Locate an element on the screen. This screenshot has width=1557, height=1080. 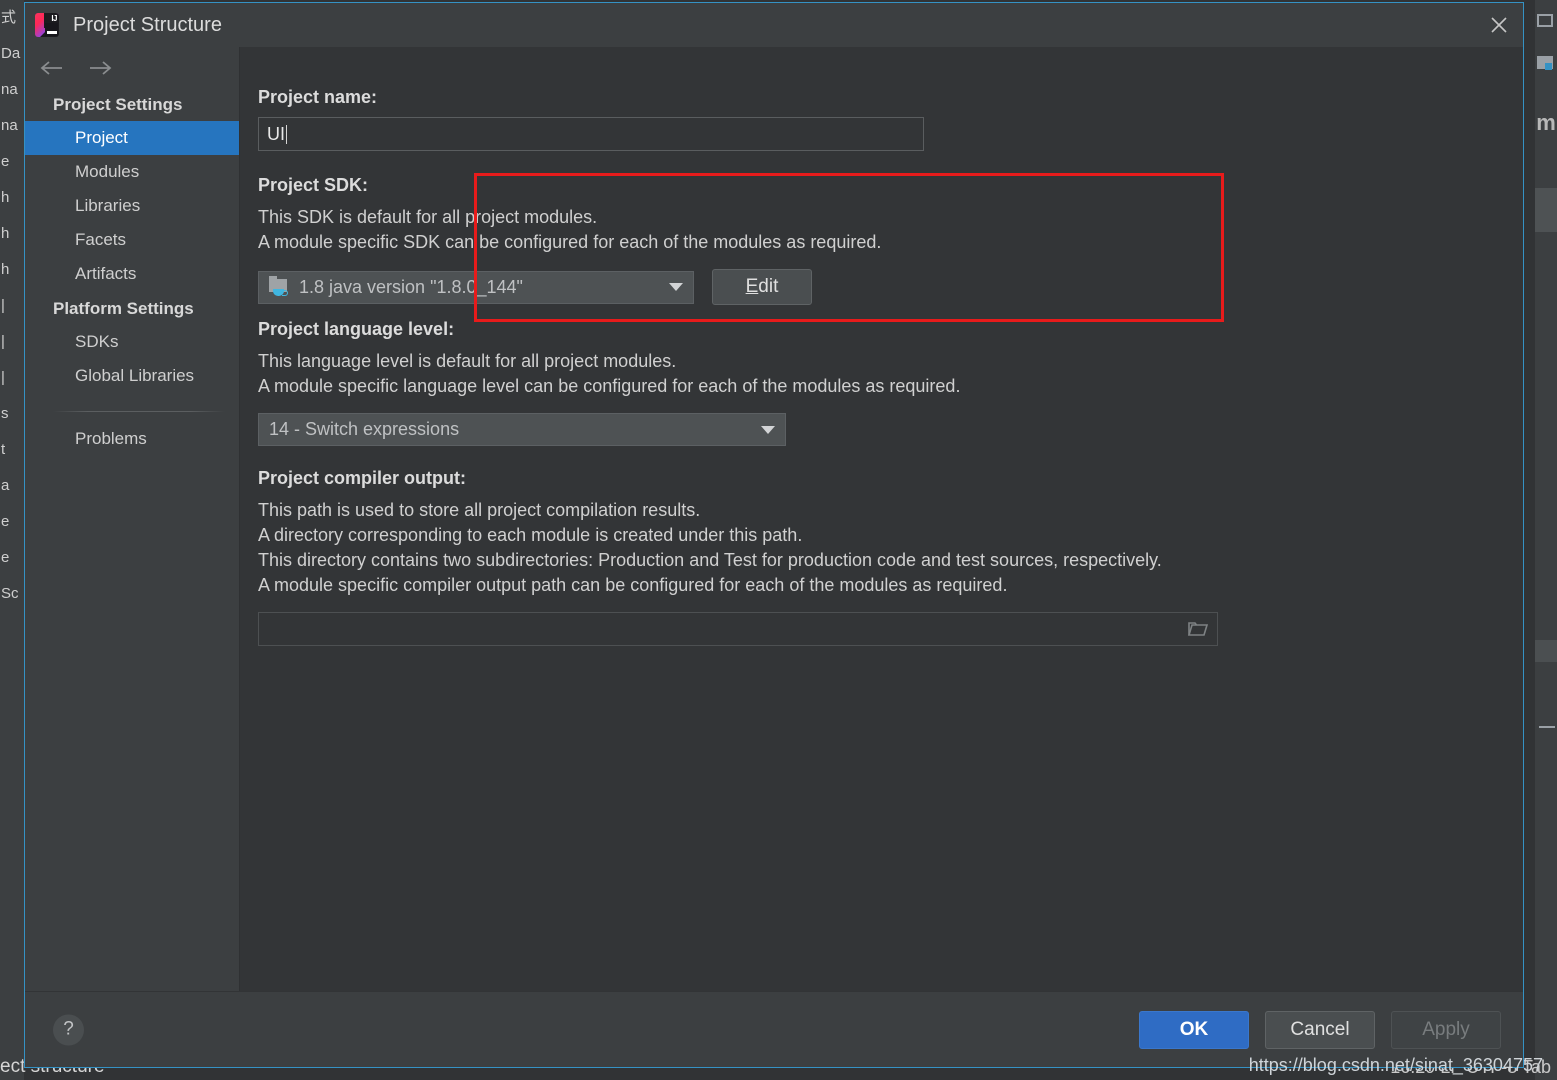
sidebar-item-problems: Problems is located at coordinates (132, 439).